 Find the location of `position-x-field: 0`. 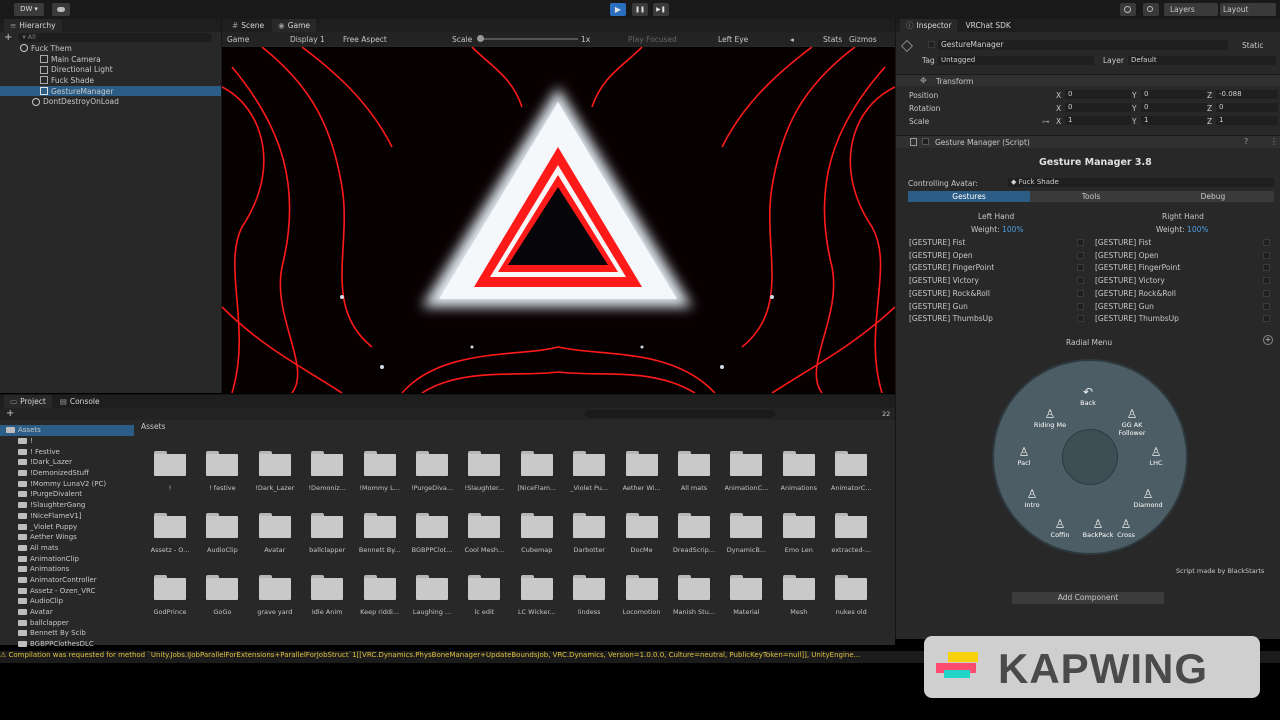

position-x-field: 0 is located at coordinates (1098, 94).